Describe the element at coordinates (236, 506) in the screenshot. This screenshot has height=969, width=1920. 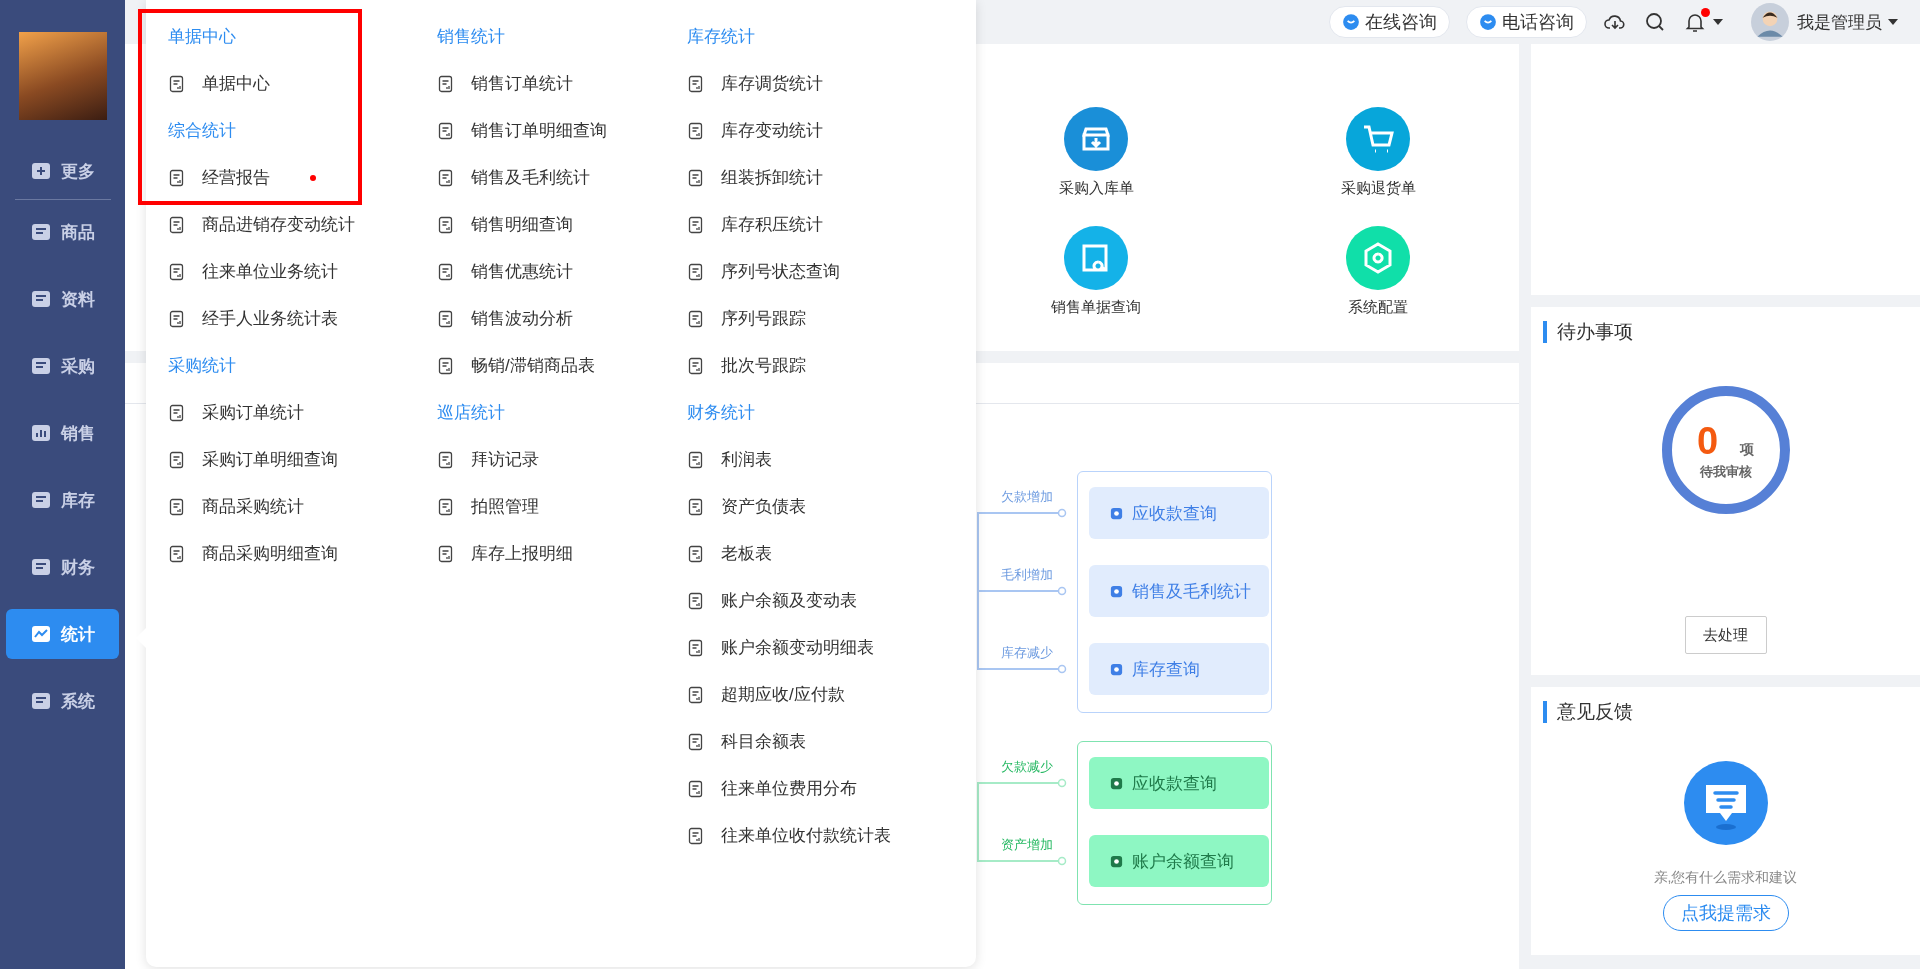
I see `menu-item: 商品采购统计` at that location.